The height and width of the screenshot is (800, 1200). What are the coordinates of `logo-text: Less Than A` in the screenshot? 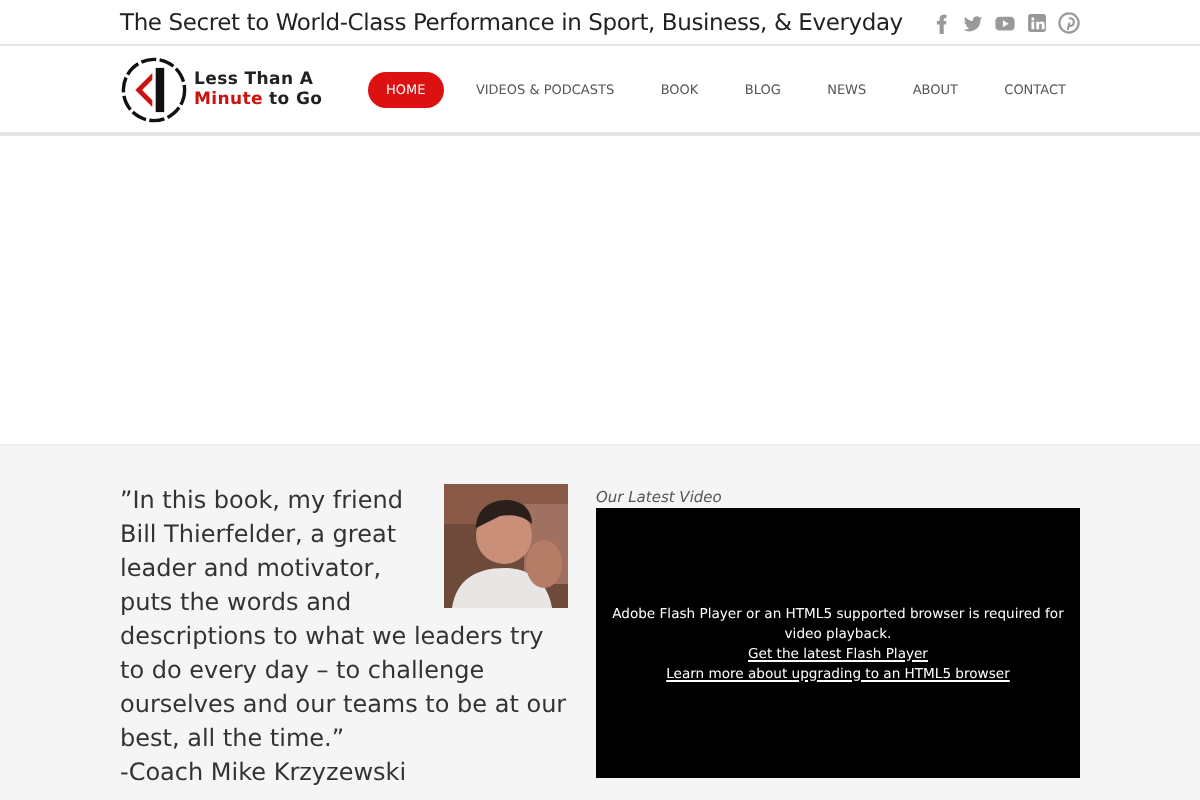 It's located at (258, 79).